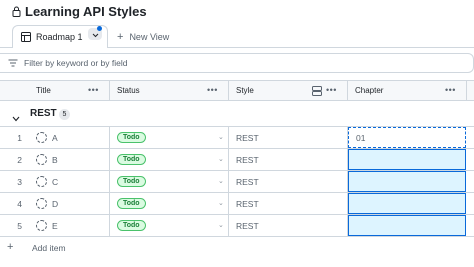  Describe the element at coordinates (237, 11) in the screenshot. I see `project-header: Learning API Styles` at that location.